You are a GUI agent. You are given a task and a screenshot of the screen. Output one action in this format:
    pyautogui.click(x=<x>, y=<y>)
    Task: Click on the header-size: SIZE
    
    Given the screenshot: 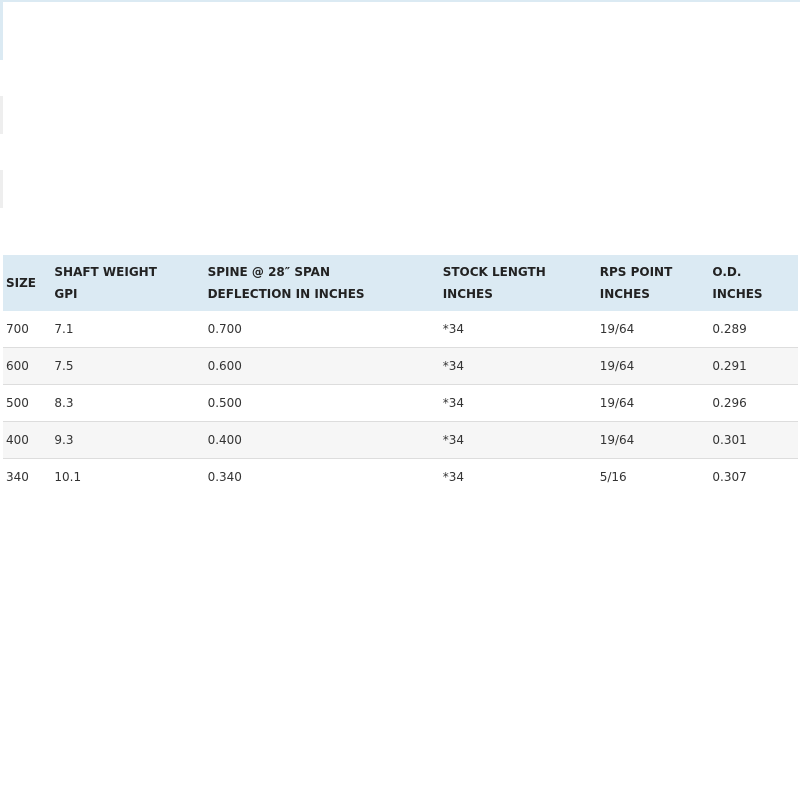 What is the action you would take?
    pyautogui.click(x=27, y=283)
    